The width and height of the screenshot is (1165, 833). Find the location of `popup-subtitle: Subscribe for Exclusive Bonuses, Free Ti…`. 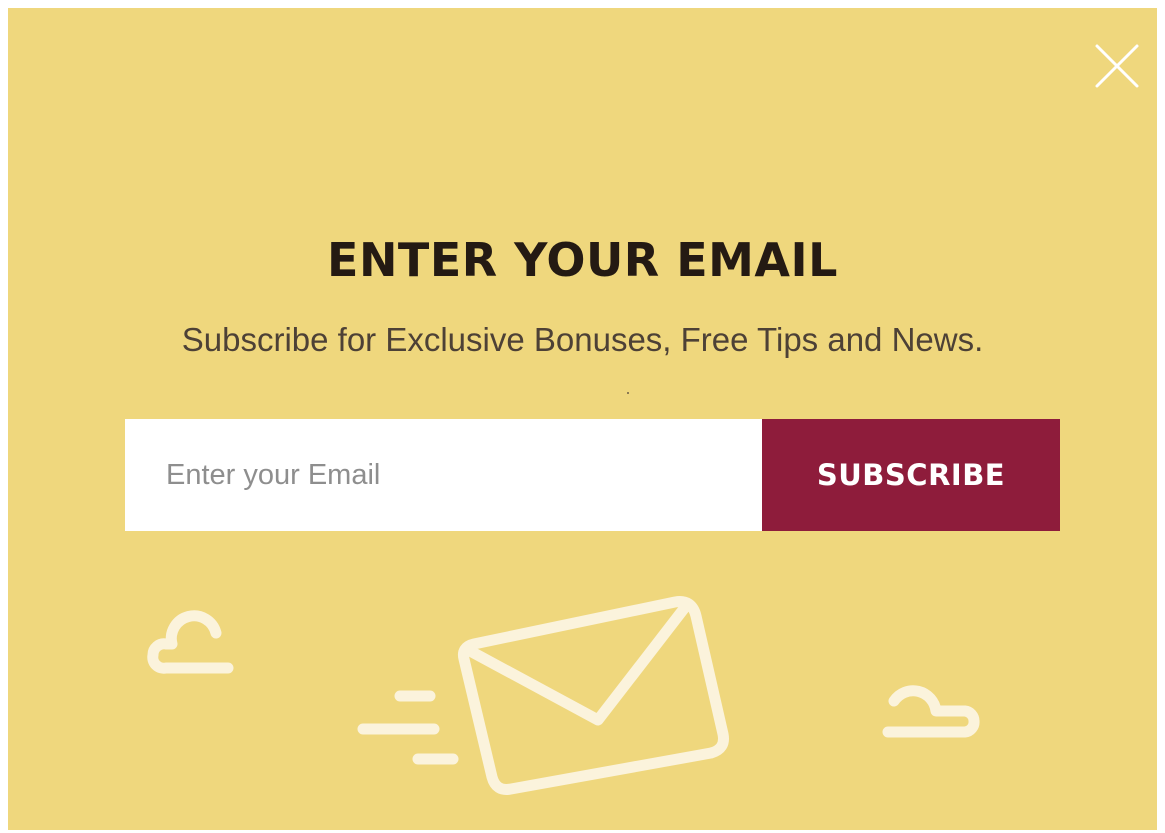

popup-subtitle: Subscribe for Exclusive Bonuses, Free Ti… is located at coordinates (582, 339).